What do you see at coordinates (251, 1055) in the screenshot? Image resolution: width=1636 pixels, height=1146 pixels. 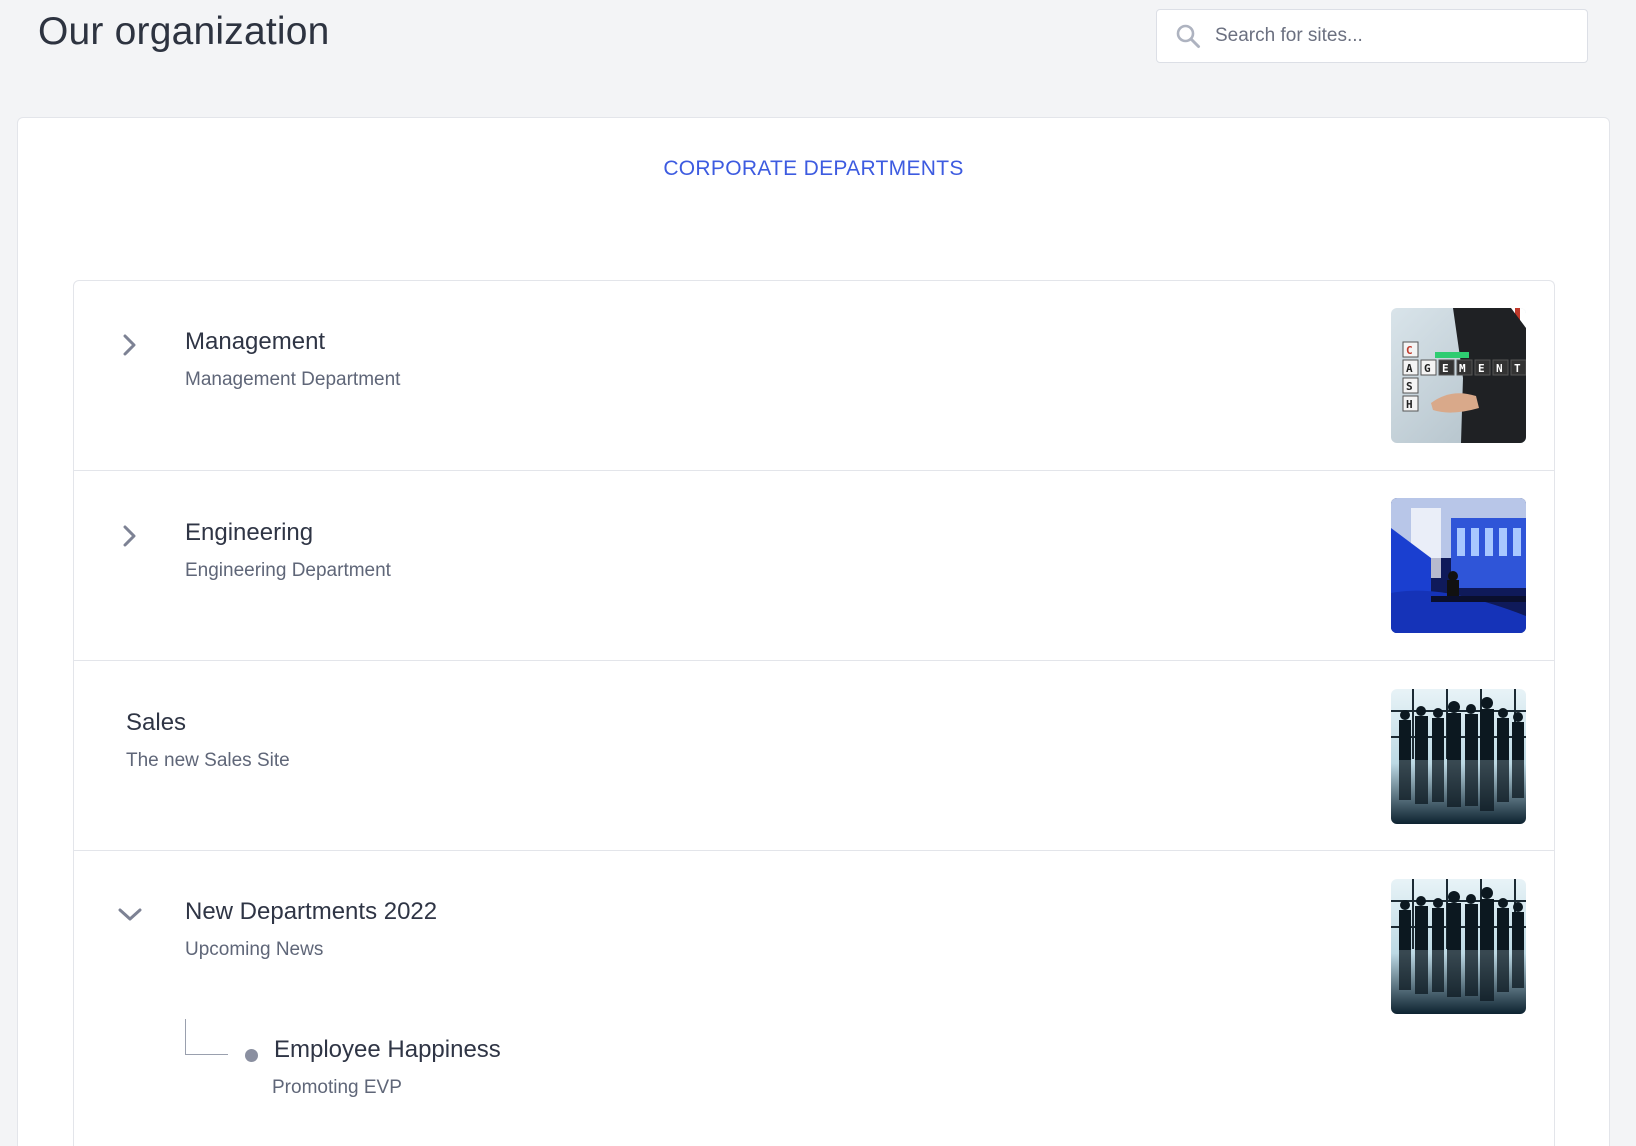 I see `bullet-icon` at bounding box center [251, 1055].